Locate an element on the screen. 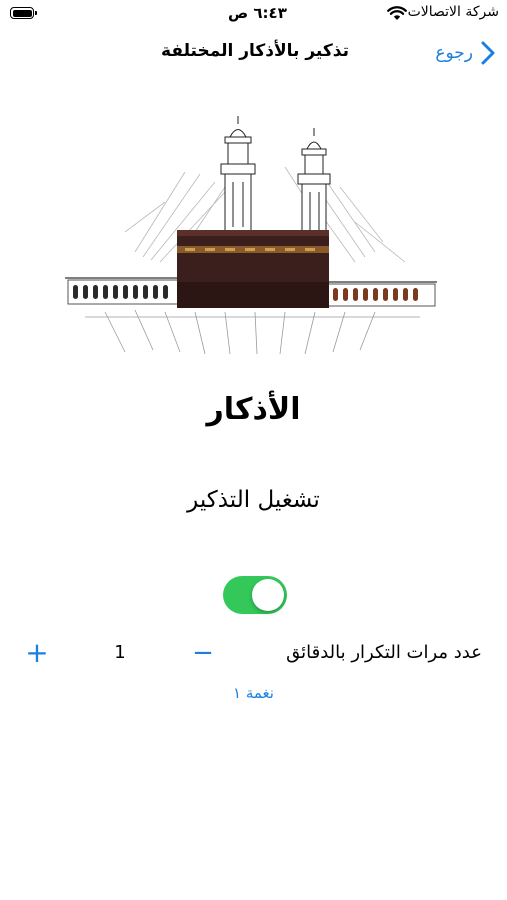 This screenshot has height=900, width=507. status-time: ٦:٤٣ ص is located at coordinates (257, 13).